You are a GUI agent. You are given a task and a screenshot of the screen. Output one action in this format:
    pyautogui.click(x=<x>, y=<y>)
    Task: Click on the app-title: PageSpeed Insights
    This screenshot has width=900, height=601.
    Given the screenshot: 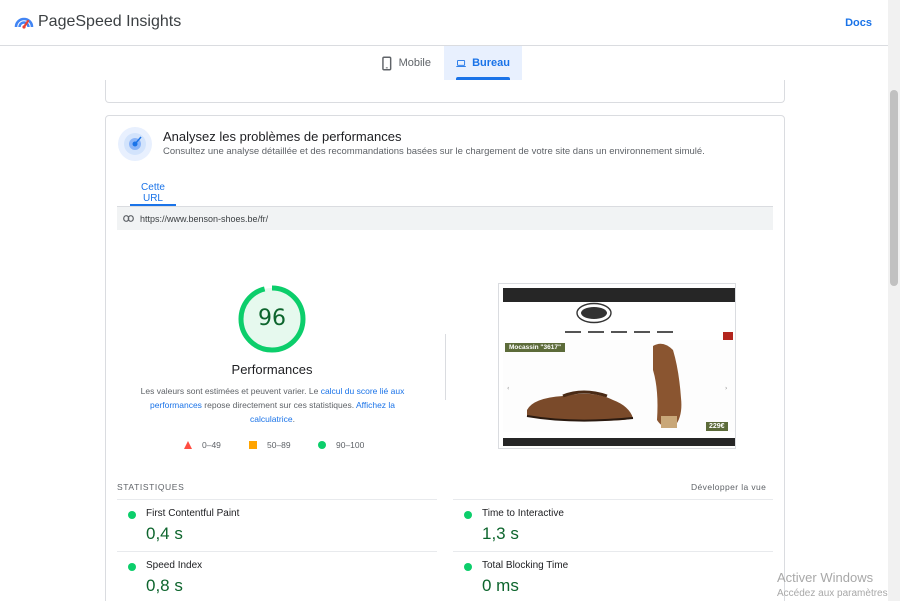 What is the action you would take?
    pyautogui.click(x=109, y=22)
    